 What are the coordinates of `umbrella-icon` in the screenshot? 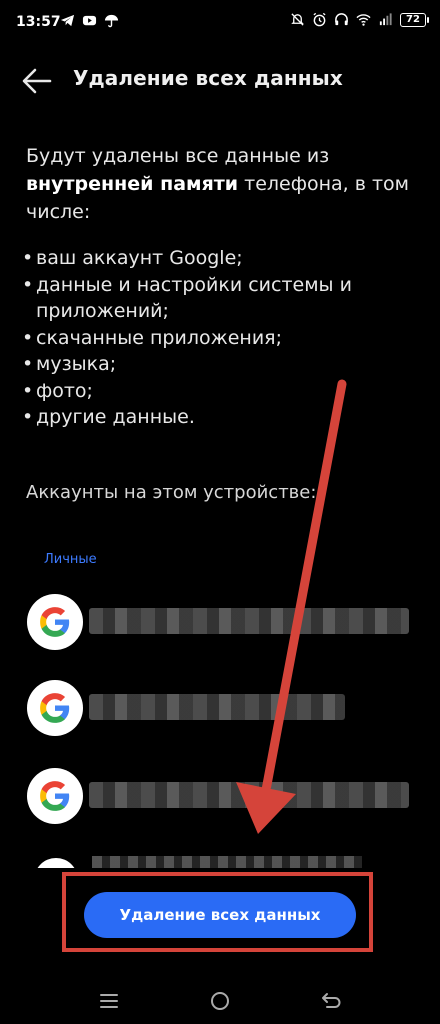 It's located at (111, 21).